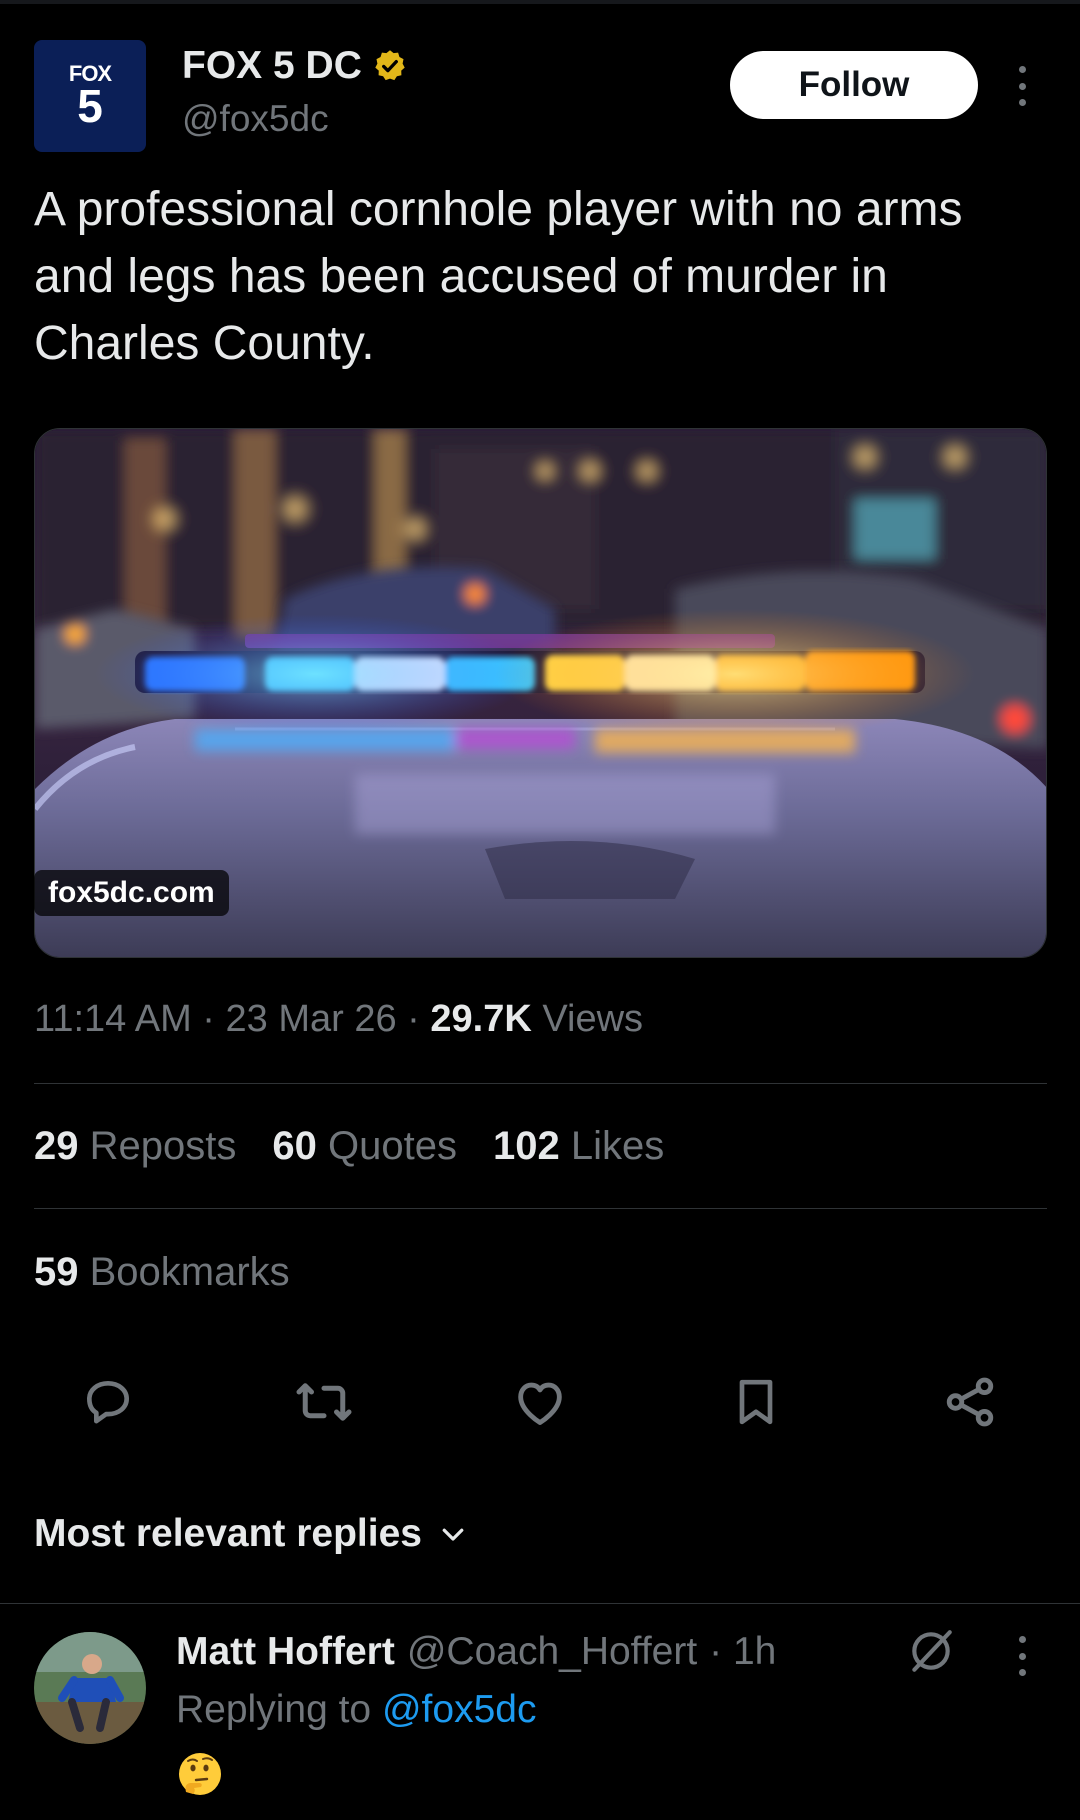 The height and width of the screenshot is (1820, 1080). Describe the element at coordinates (854, 85) in the screenshot. I see `follow-button: Follow` at that location.